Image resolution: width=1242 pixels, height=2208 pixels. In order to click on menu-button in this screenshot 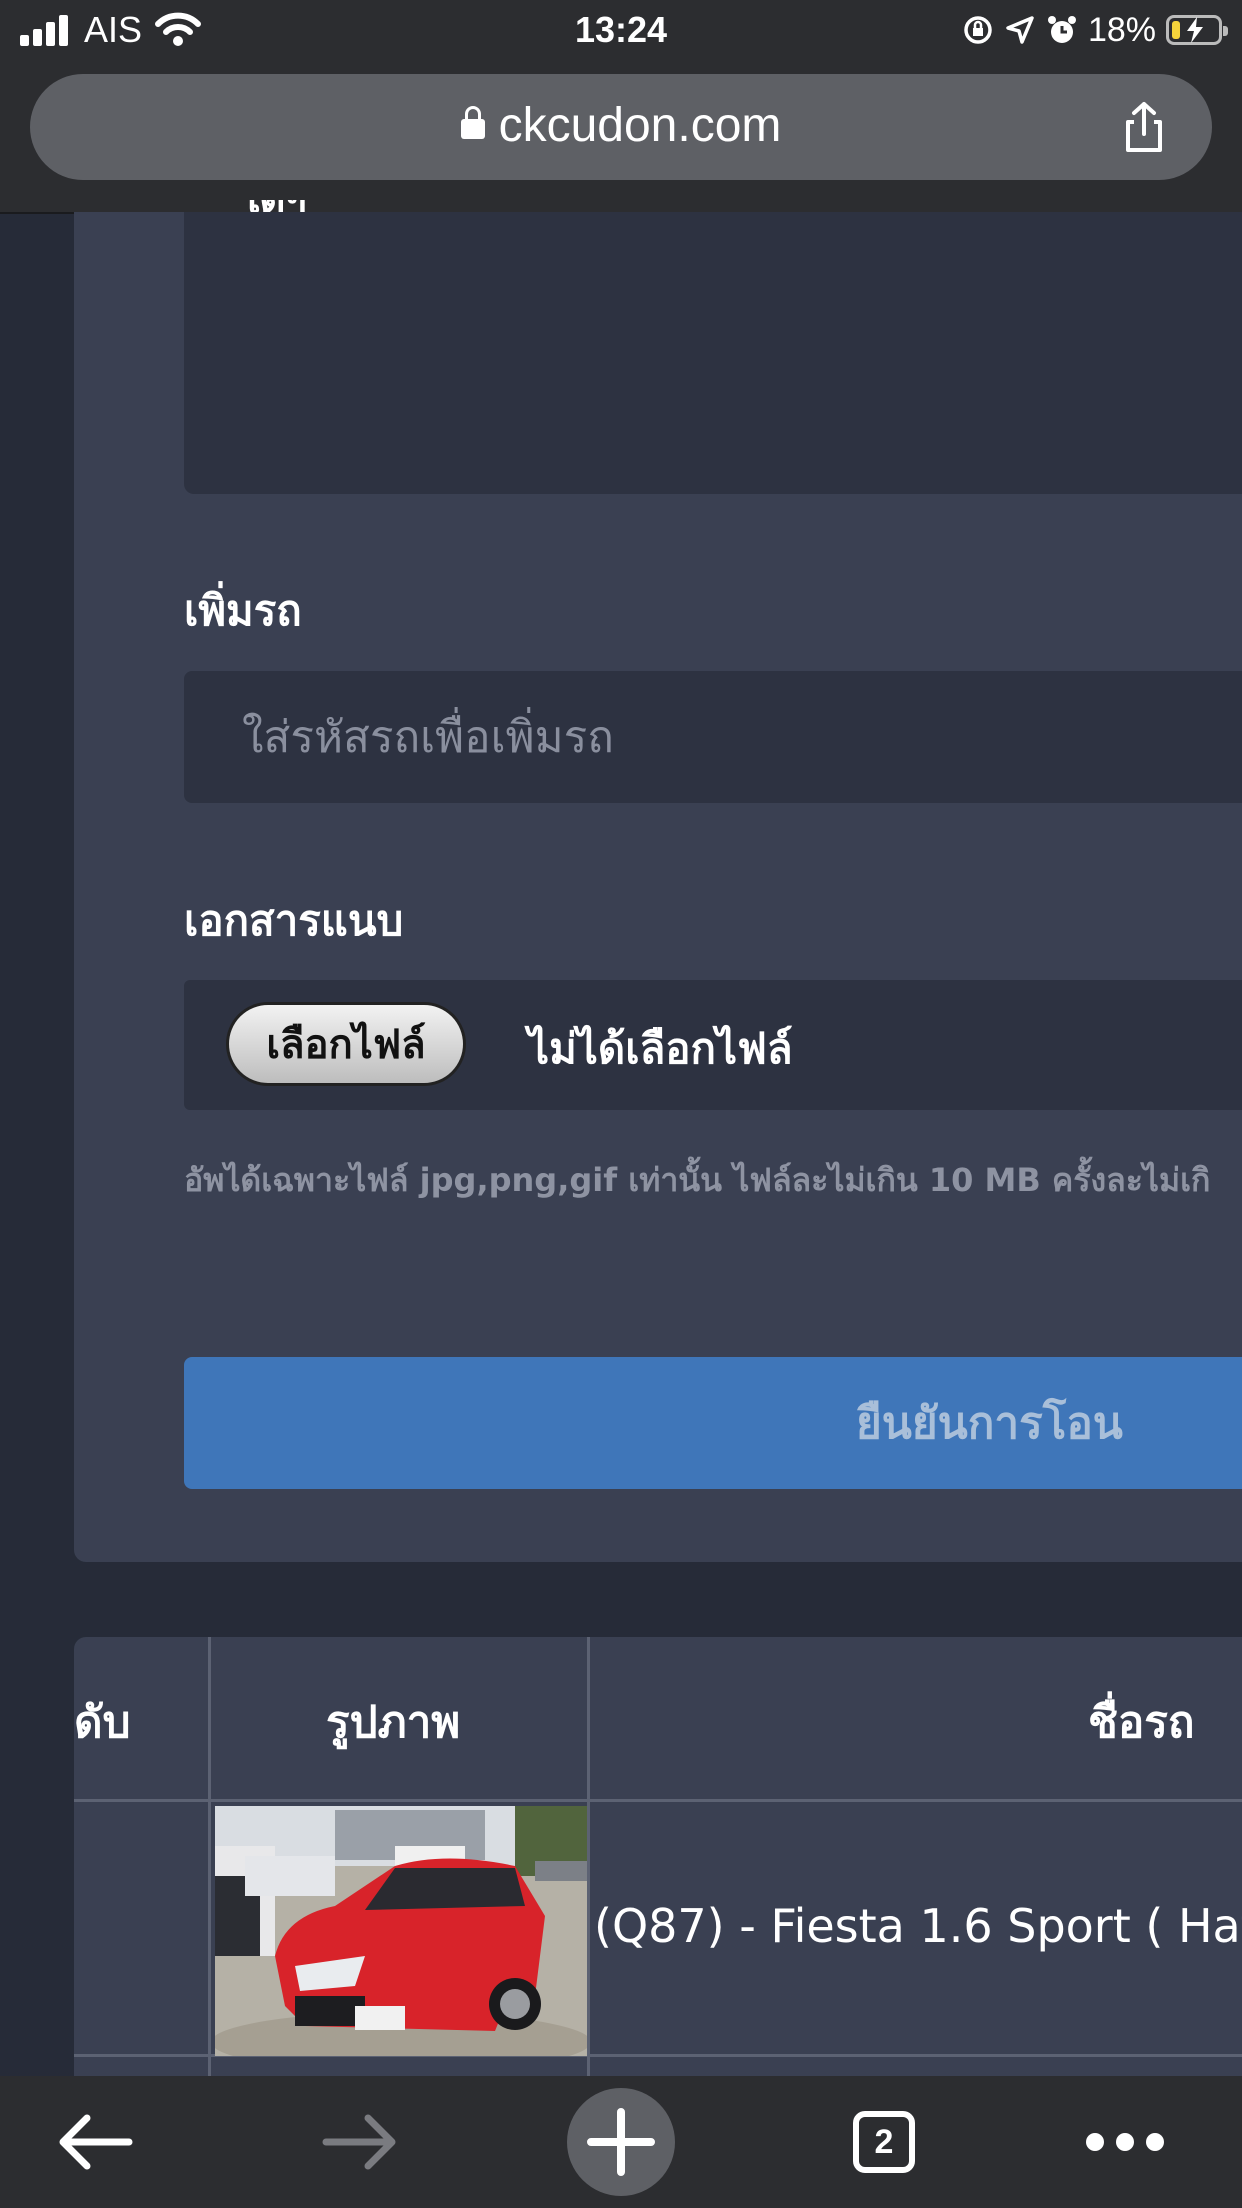, I will do `click(1125, 2142)`.